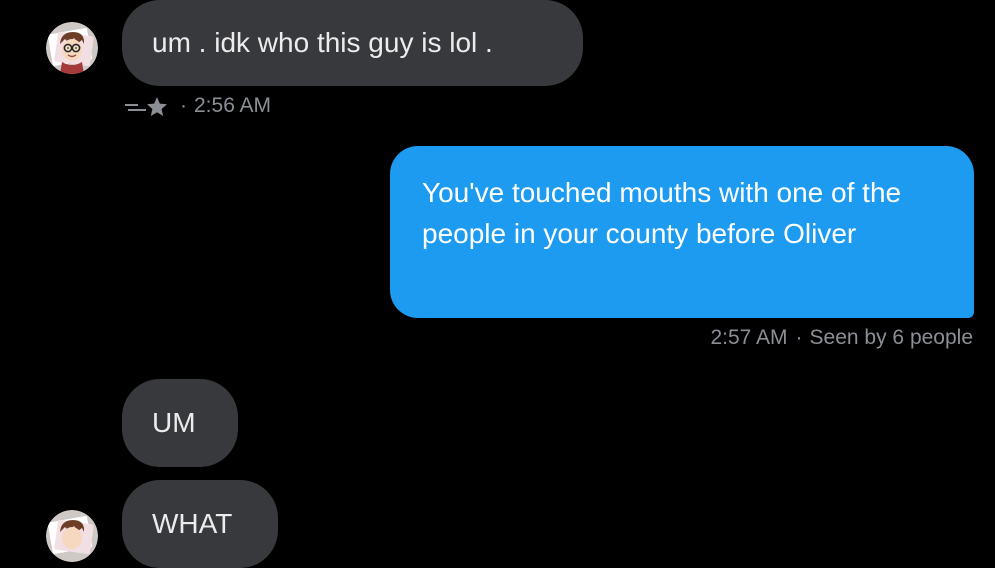  Describe the element at coordinates (749, 337) in the screenshot. I see `message-timestamp: 2:57 AM` at that location.